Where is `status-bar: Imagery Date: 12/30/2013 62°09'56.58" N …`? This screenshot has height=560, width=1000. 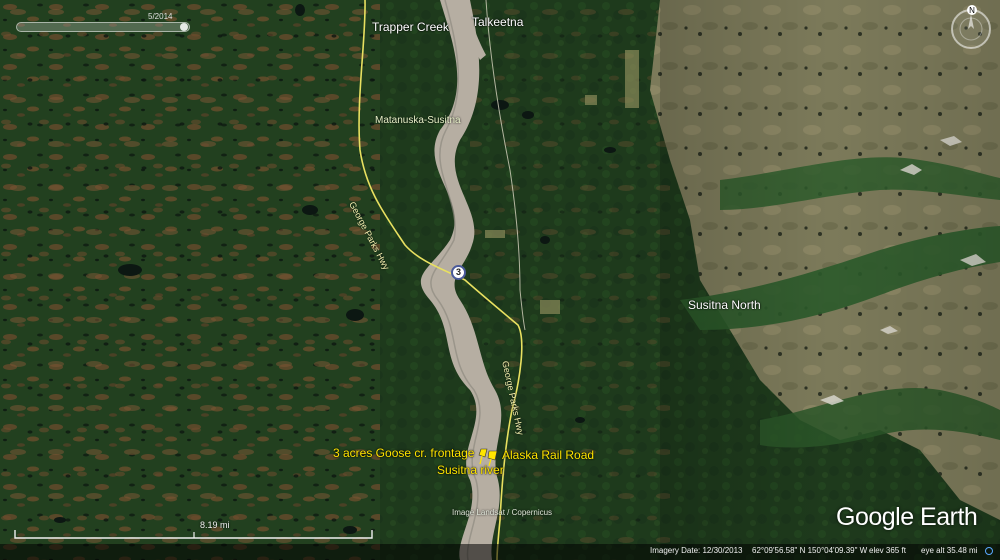 status-bar: Imagery Date: 12/30/2013 62°09'56.58" N … is located at coordinates (500, 552).